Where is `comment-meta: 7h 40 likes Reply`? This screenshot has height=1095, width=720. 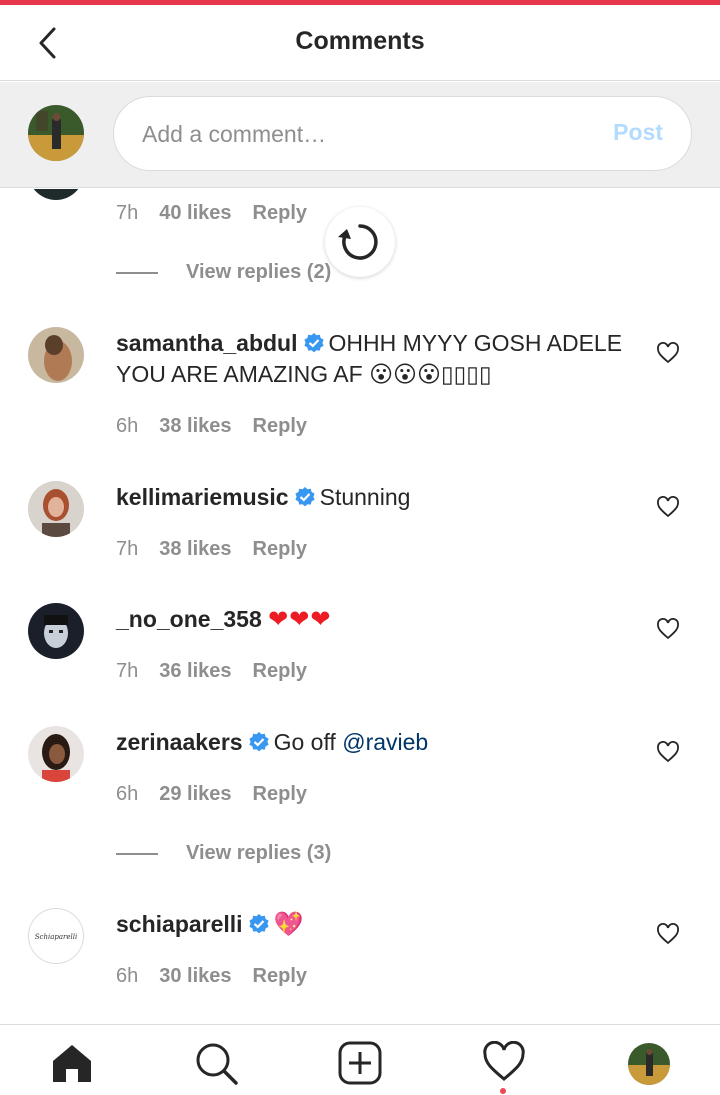 comment-meta: 7h 40 likes Reply is located at coordinates (211, 213).